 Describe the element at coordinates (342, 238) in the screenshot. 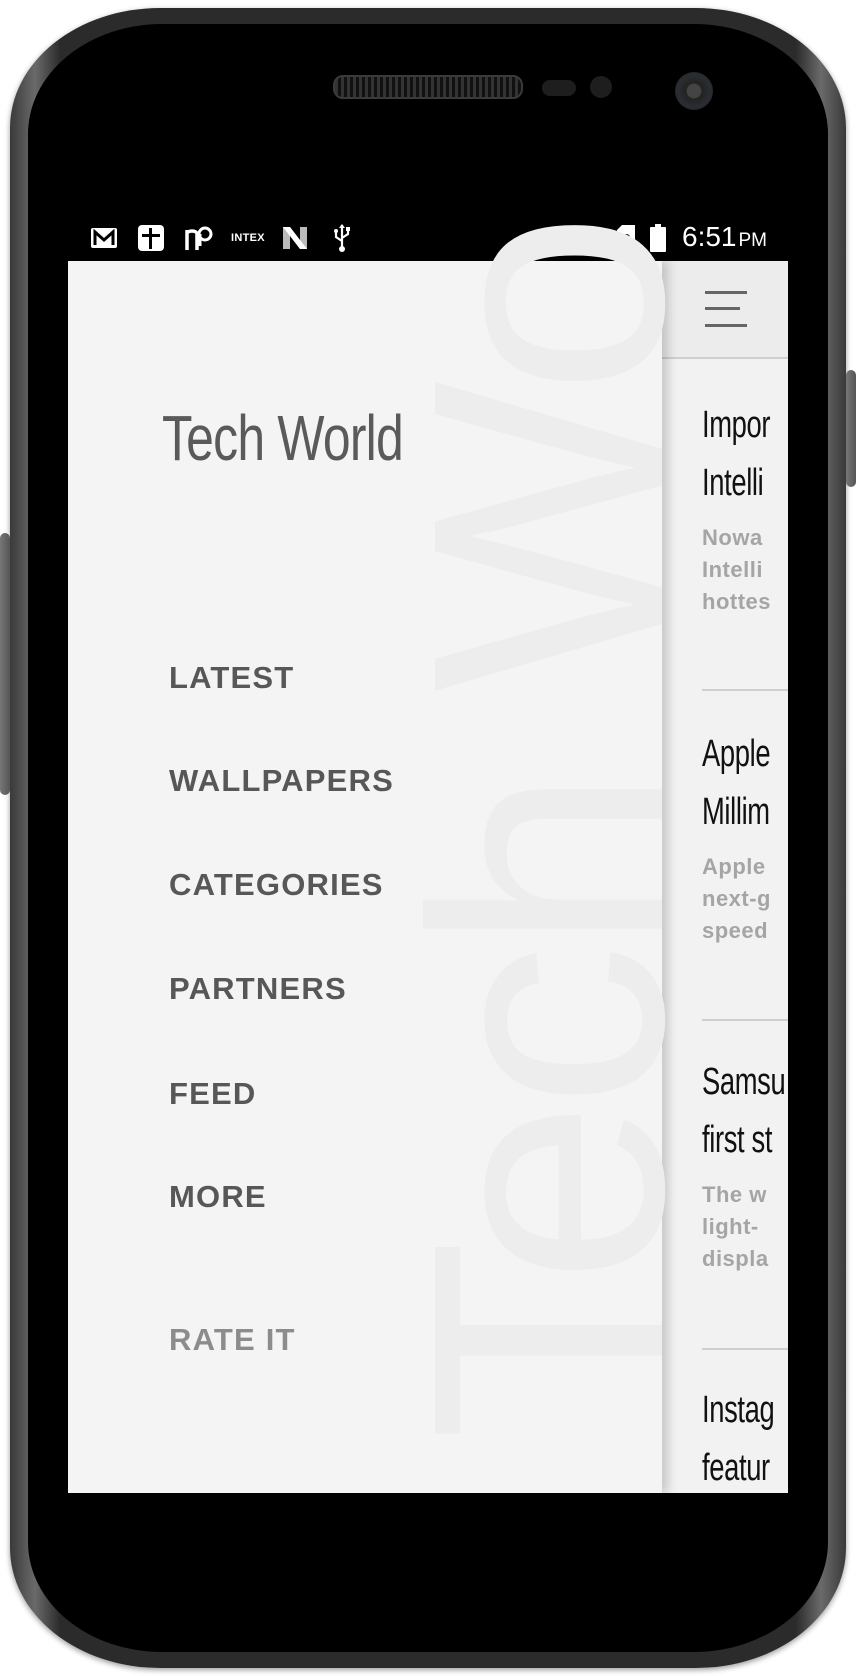

I see `usb-icon` at that location.